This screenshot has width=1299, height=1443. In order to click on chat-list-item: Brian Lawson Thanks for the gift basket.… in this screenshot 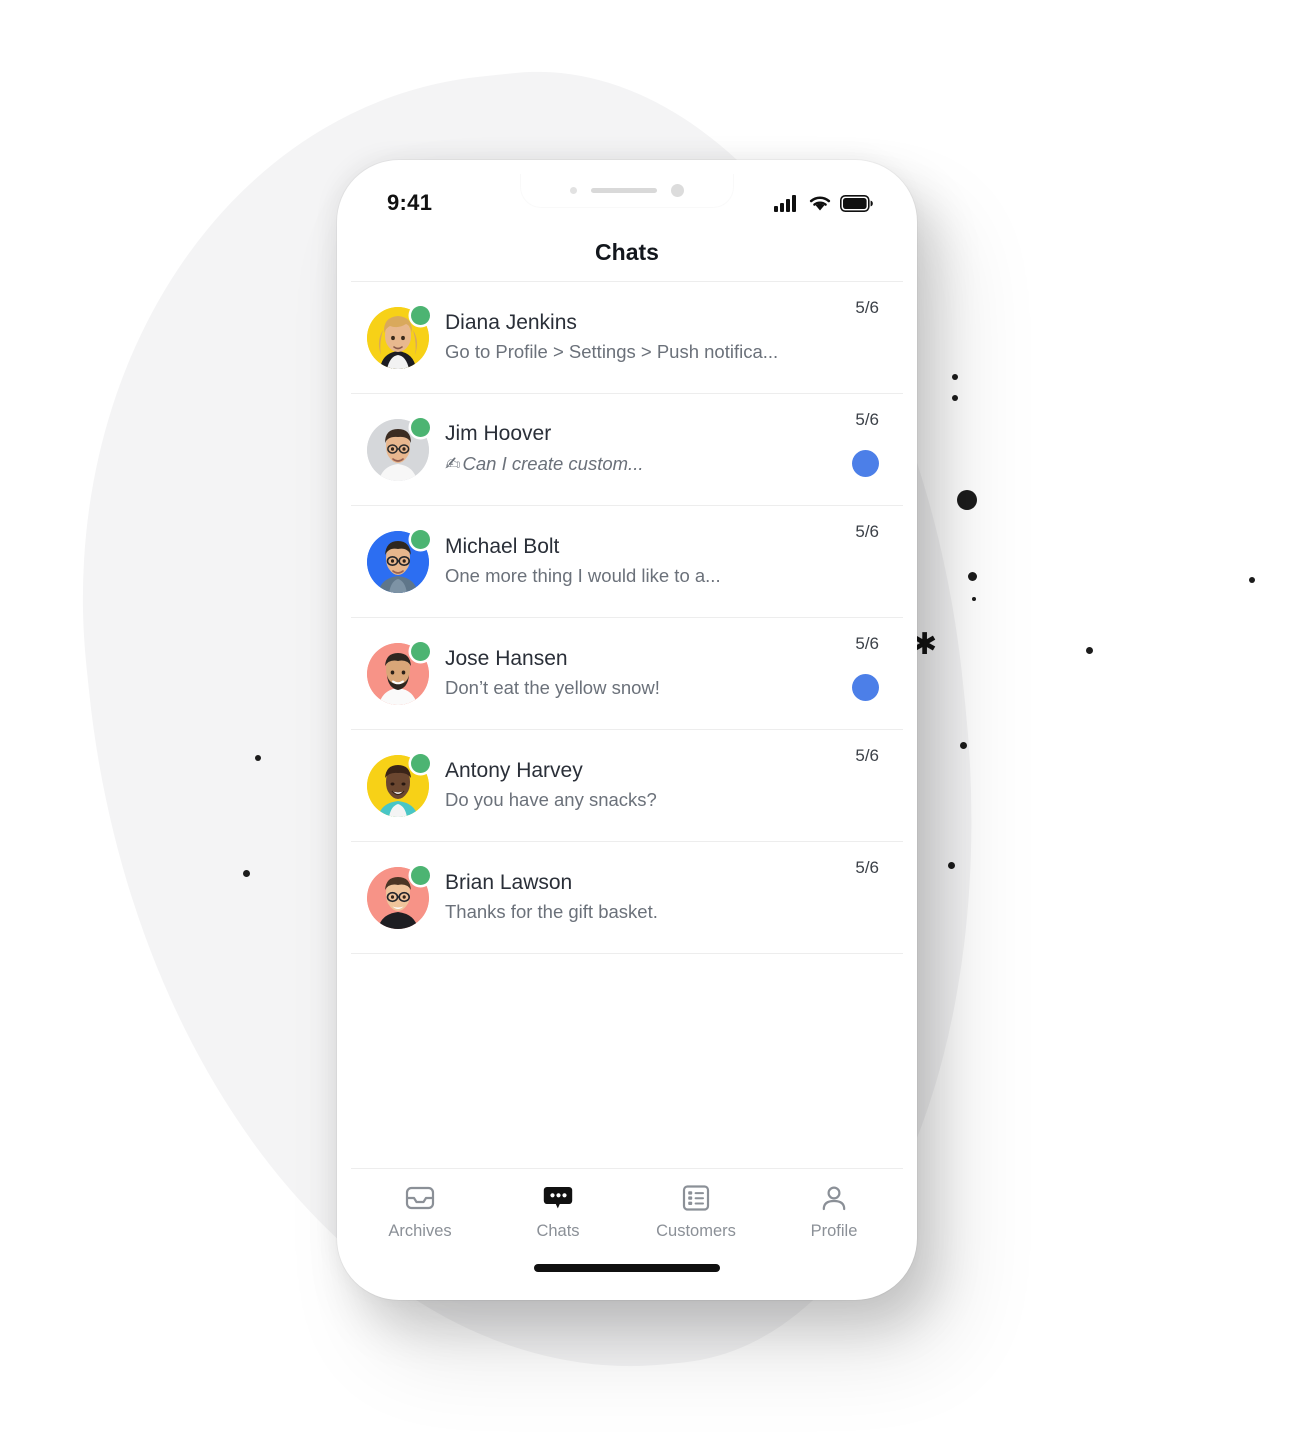, I will do `click(627, 898)`.